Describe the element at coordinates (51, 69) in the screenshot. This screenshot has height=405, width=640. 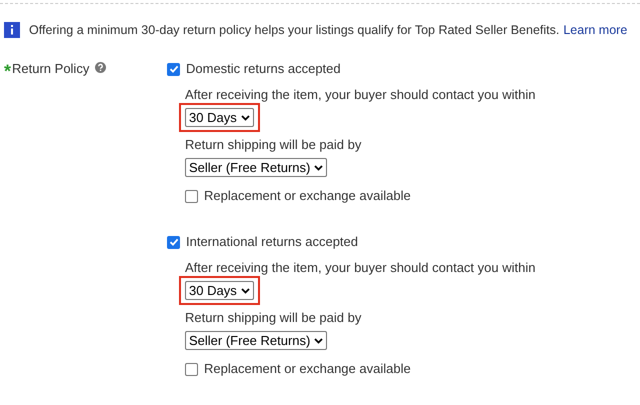
I see `field-label: Return Policy` at that location.